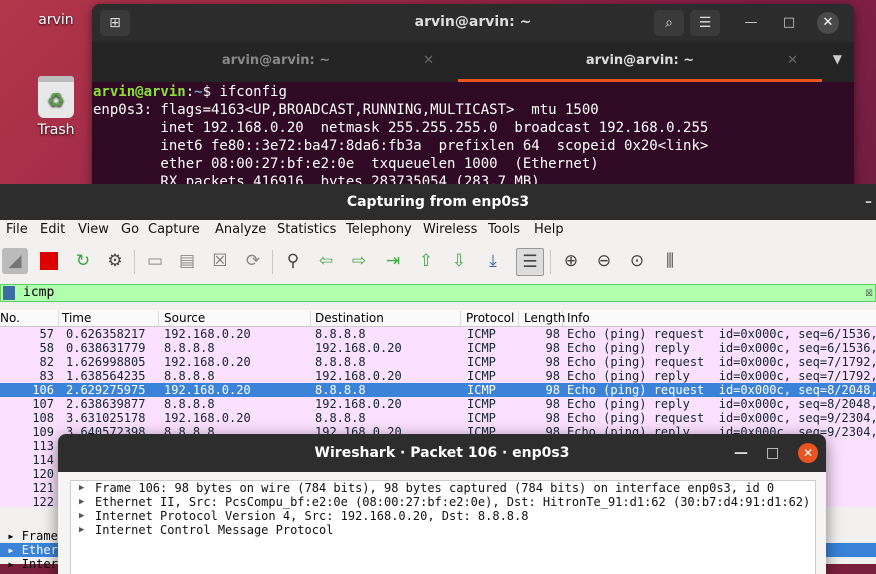 The height and width of the screenshot is (574, 876). Describe the element at coordinates (155, 261) in the screenshot. I see `open-file-icon: ▭` at that location.